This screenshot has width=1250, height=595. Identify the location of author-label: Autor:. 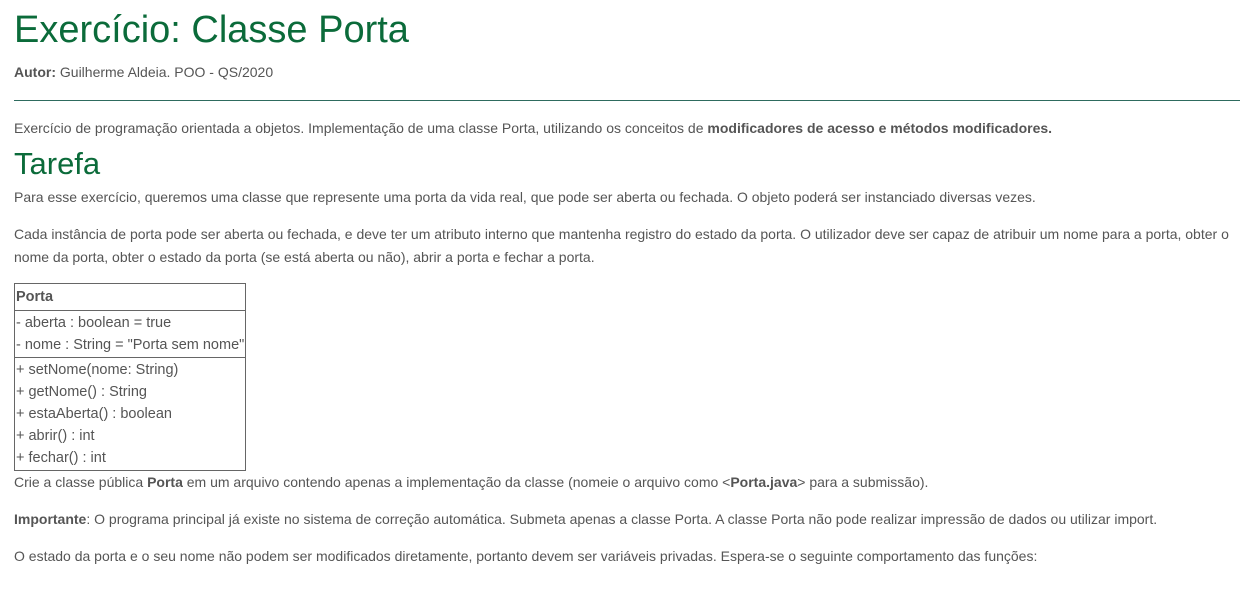
(35, 72).